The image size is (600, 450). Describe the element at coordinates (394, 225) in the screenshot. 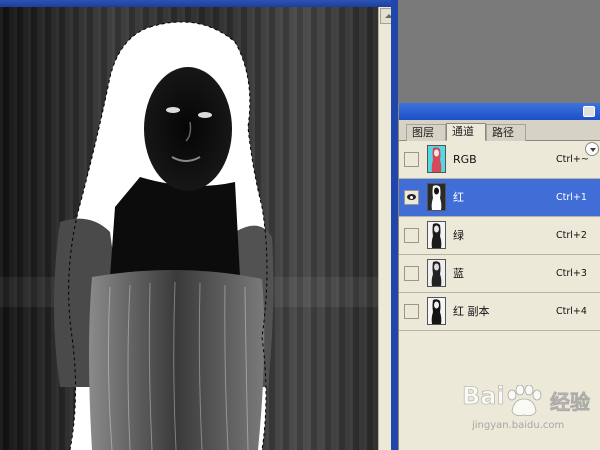

I see `window-frame-divider` at that location.